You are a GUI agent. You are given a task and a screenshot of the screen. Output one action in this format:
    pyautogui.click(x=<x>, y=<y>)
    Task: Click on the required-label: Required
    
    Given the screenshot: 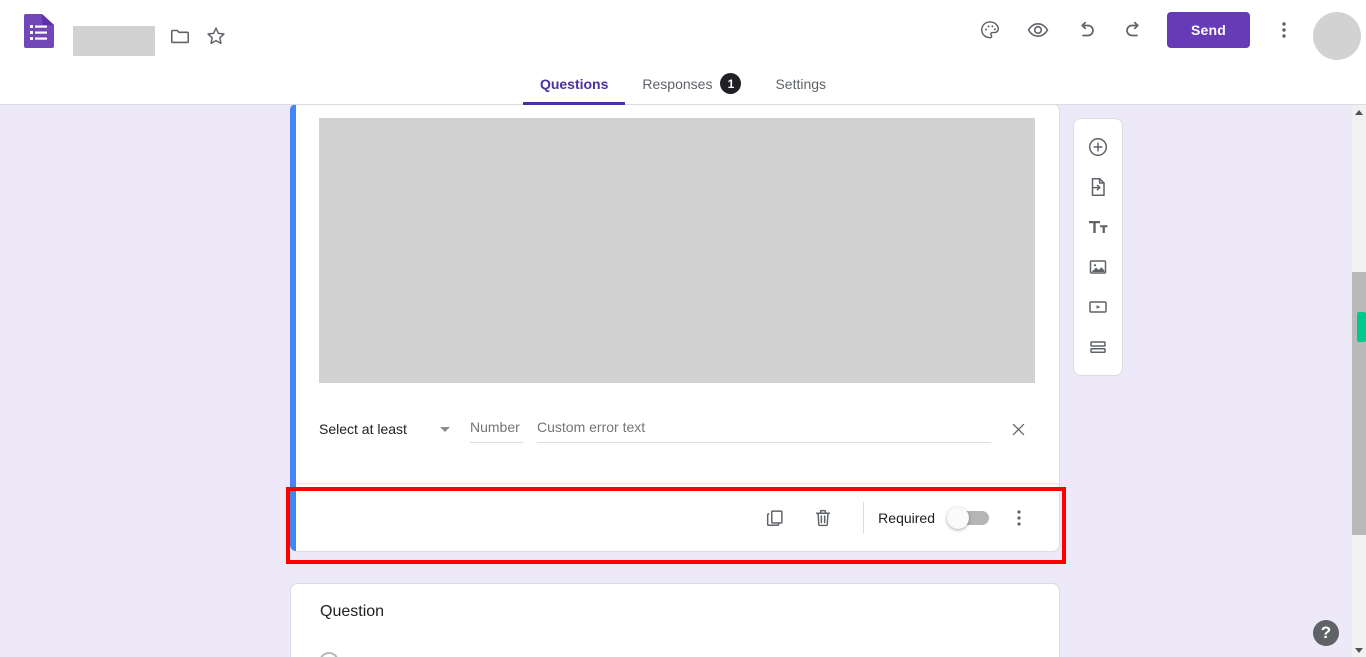 What is the action you would take?
    pyautogui.click(x=906, y=517)
    